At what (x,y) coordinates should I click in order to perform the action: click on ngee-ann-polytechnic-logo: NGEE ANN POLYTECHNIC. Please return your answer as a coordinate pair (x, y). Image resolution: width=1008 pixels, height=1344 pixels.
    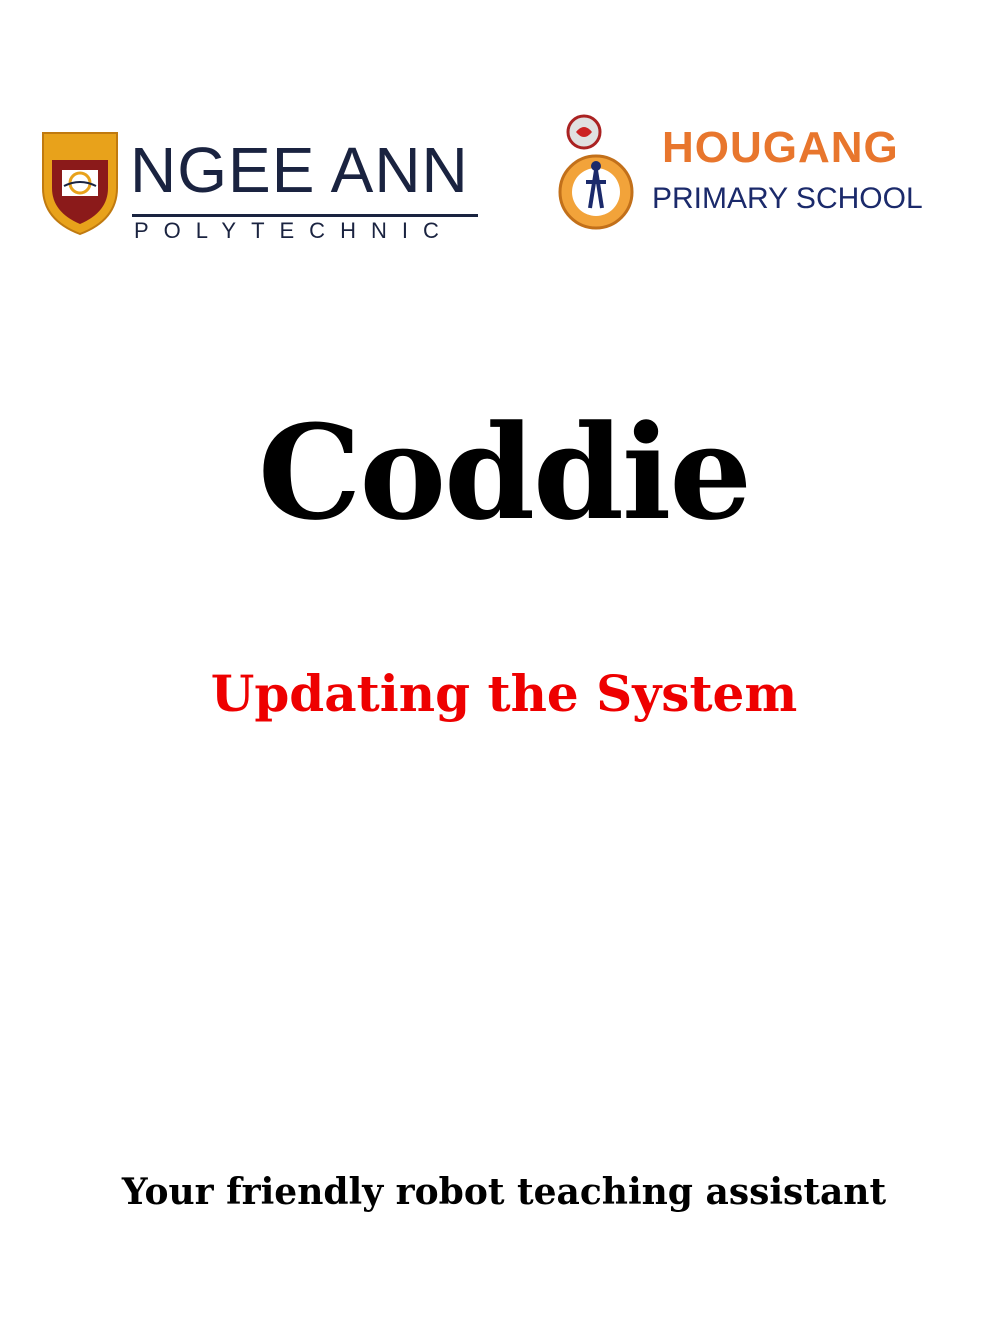
    Looking at the image, I should click on (265, 186).